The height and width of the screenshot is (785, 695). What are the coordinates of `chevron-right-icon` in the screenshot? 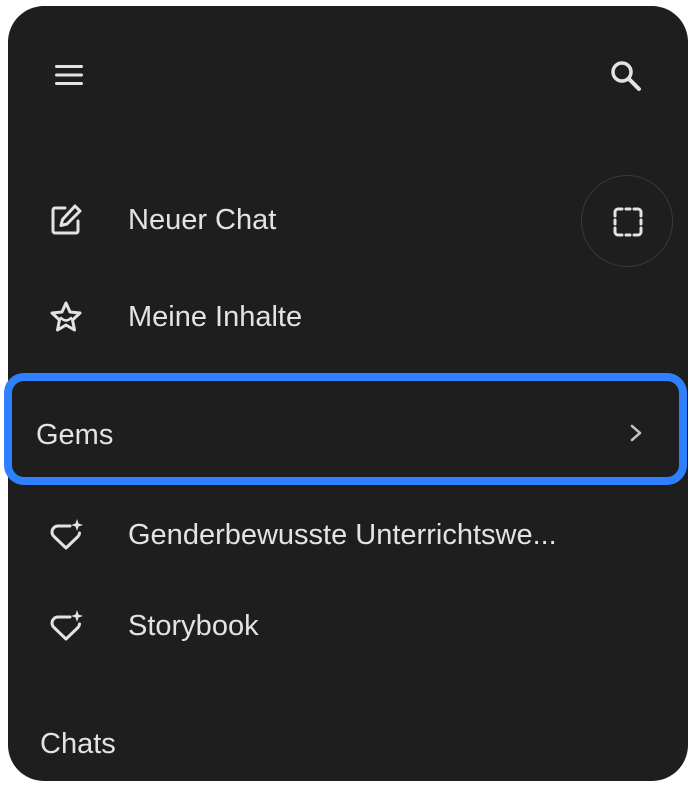 It's located at (636, 433).